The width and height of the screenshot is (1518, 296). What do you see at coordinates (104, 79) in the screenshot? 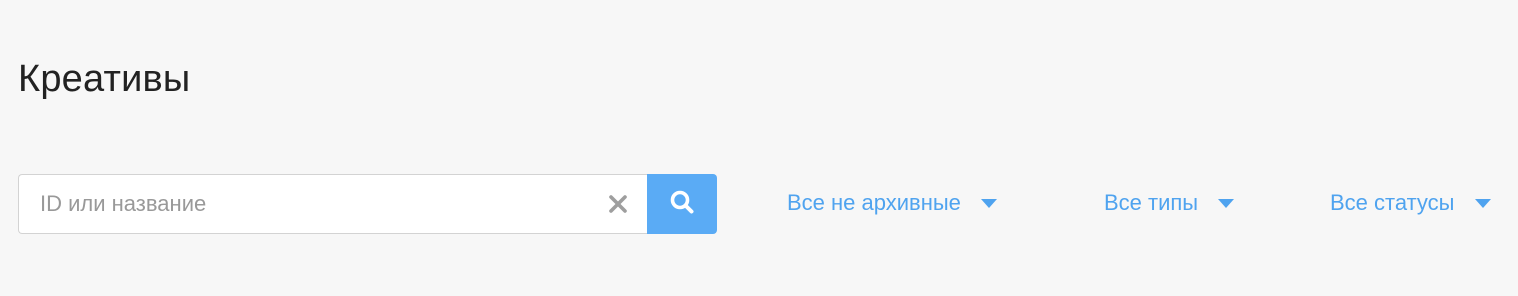
I see `page-title: Креативы` at bounding box center [104, 79].